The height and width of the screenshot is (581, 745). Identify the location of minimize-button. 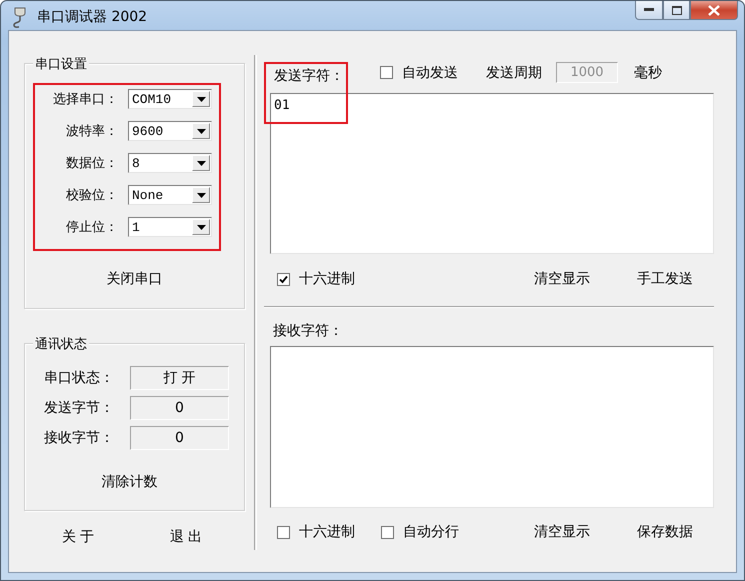
(649, 10).